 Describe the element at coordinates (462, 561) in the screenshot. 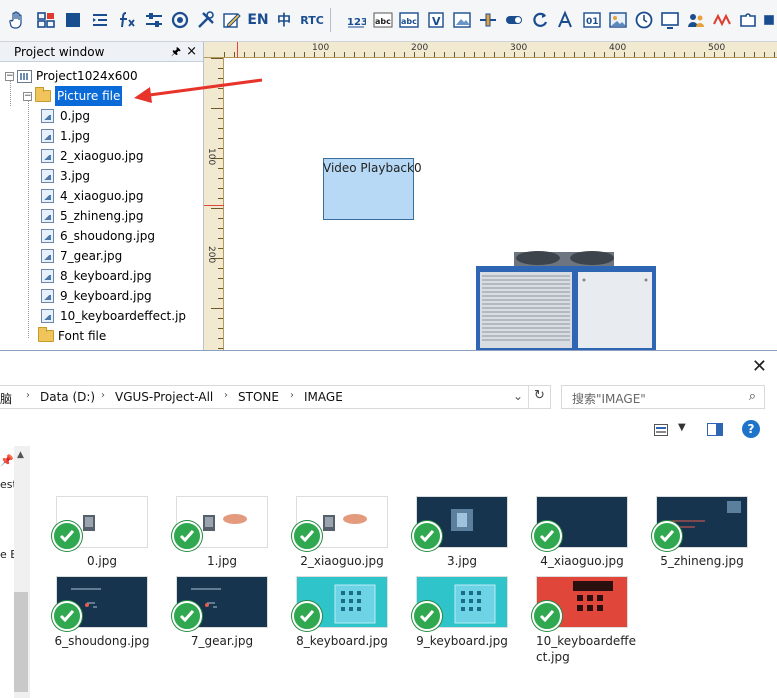

I see `file-name: 3.jpg` at that location.